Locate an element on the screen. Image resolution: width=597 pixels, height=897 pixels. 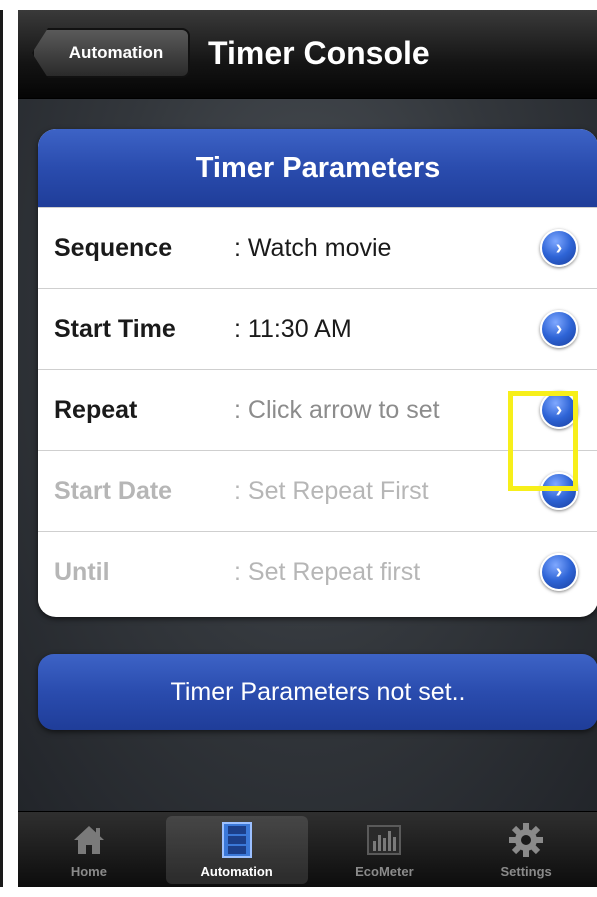
navigation-bar: Automation Timer Console is located at coordinates (307, 54).